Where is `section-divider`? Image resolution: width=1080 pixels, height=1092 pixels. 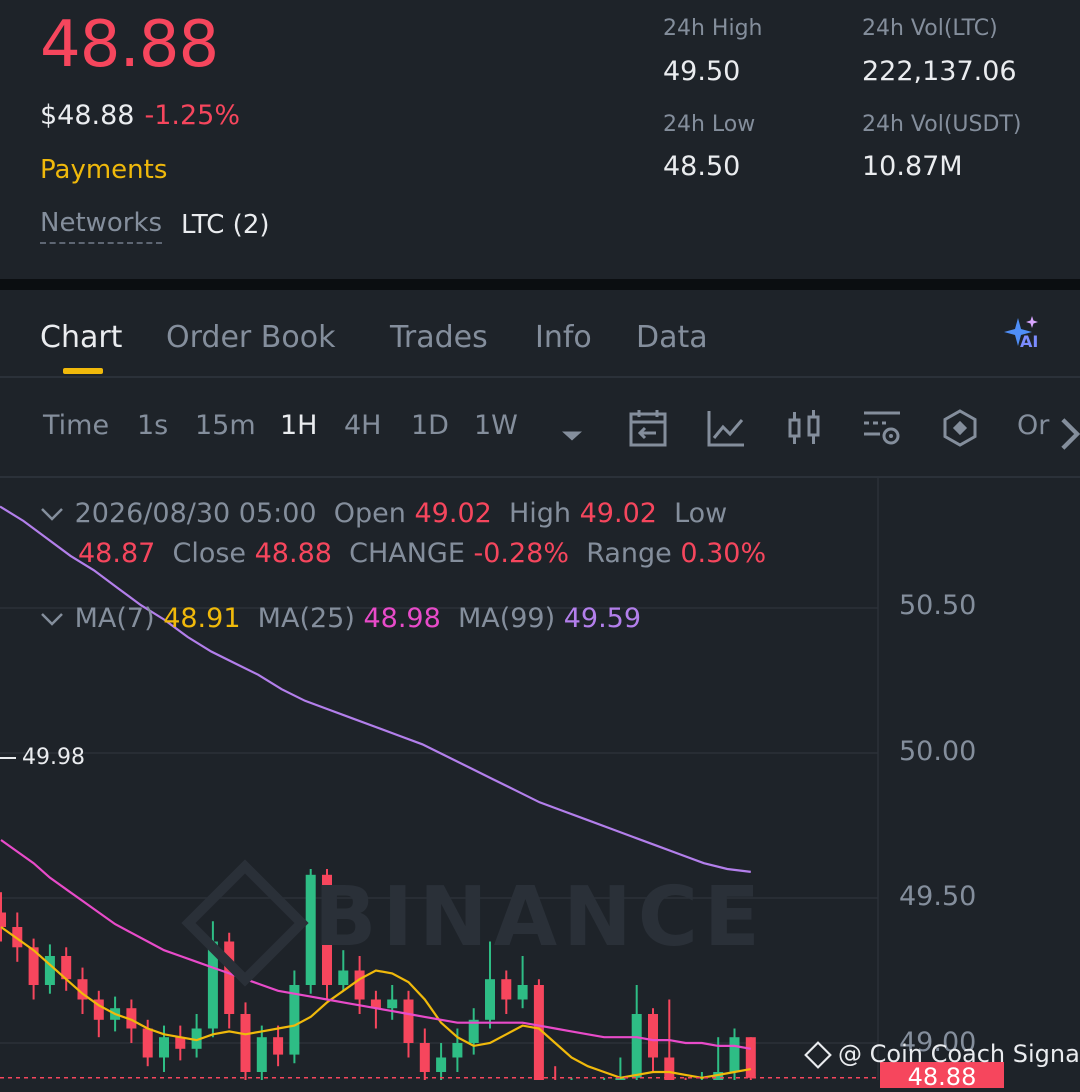 section-divider is located at coordinates (540, 284).